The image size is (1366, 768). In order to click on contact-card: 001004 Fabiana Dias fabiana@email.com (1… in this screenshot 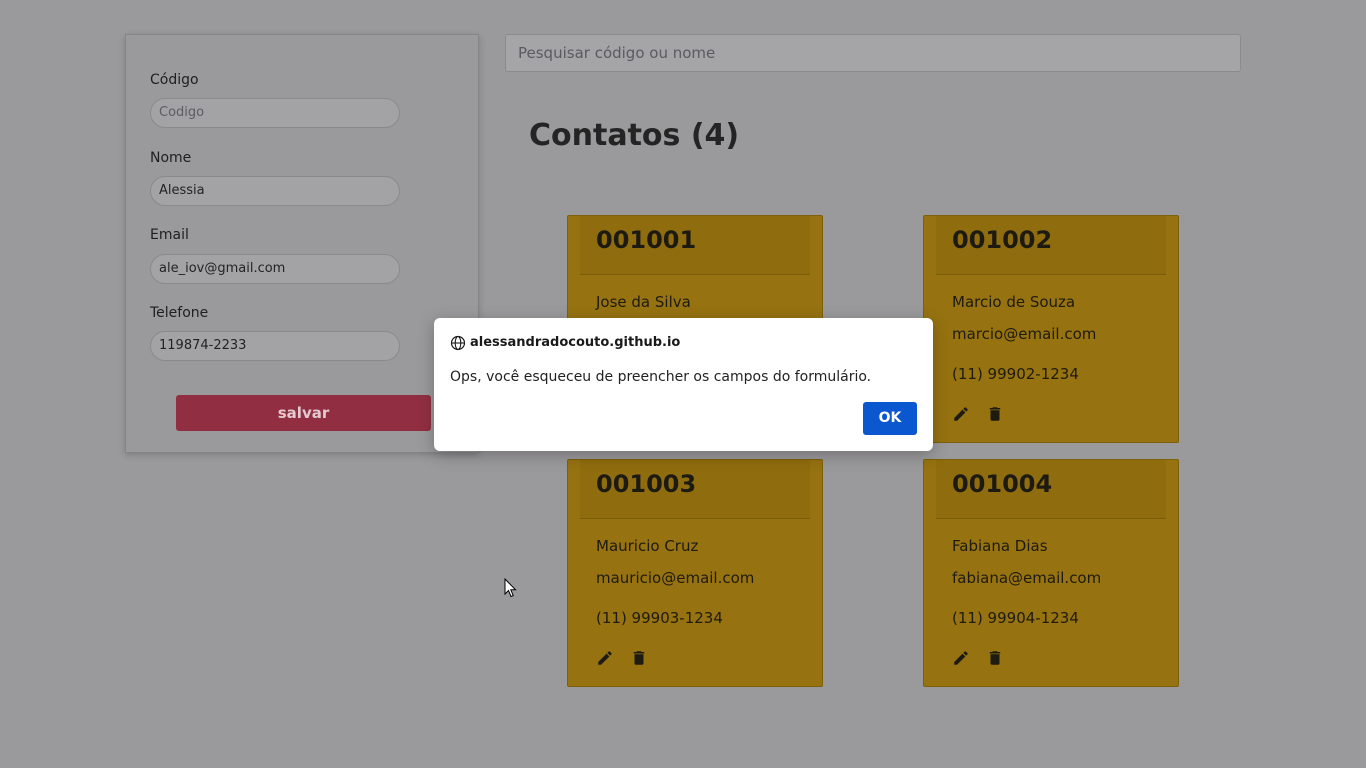, I will do `click(1051, 573)`.